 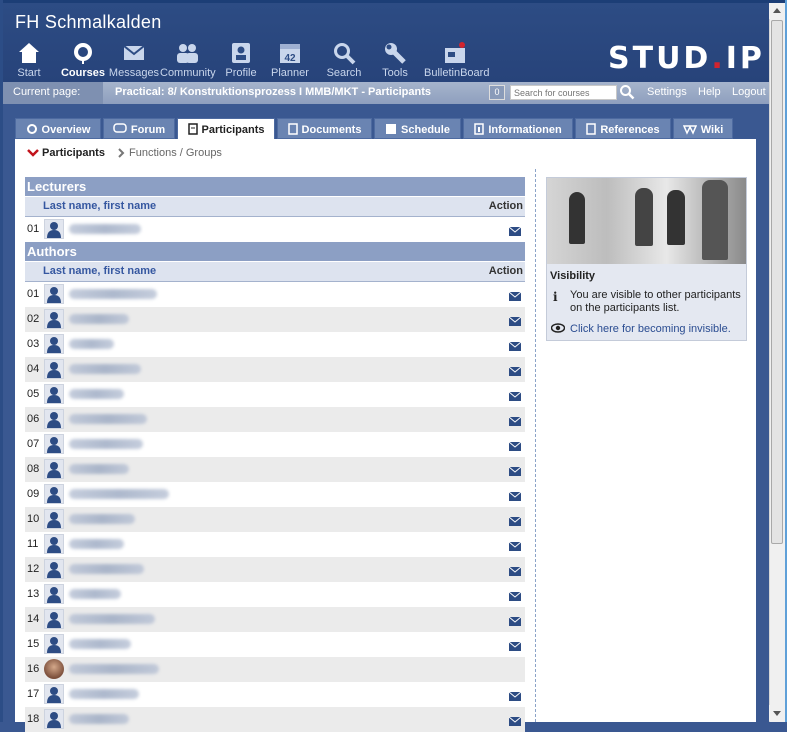 What do you see at coordinates (134, 60) in the screenshot?
I see `nav-messages: Messages` at bounding box center [134, 60].